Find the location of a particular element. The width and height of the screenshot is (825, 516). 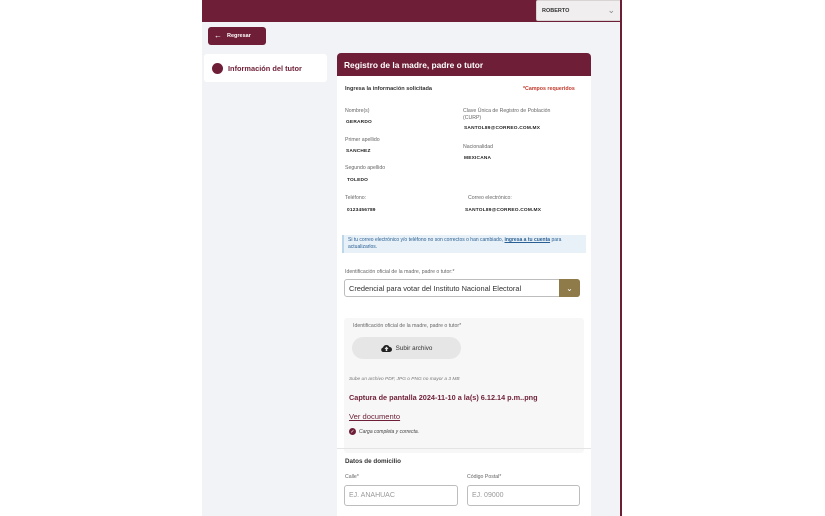

nacionalidad-label: Nacionalidad is located at coordinates (478, 147).